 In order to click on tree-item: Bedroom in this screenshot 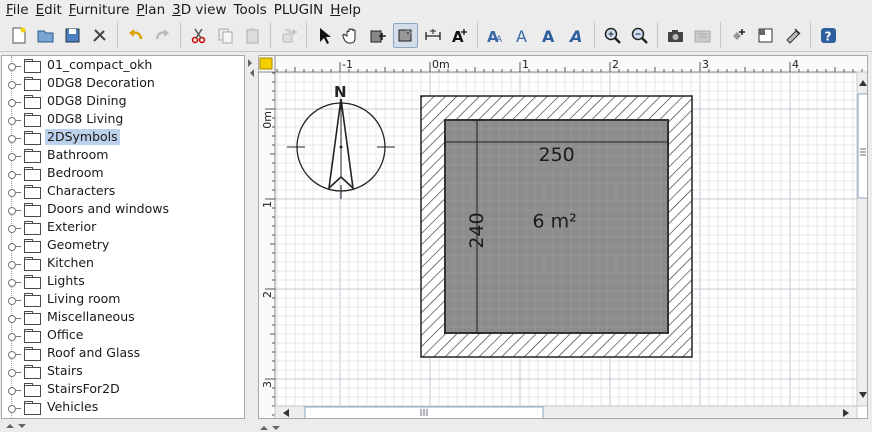, I will do `click(123, 173)`.